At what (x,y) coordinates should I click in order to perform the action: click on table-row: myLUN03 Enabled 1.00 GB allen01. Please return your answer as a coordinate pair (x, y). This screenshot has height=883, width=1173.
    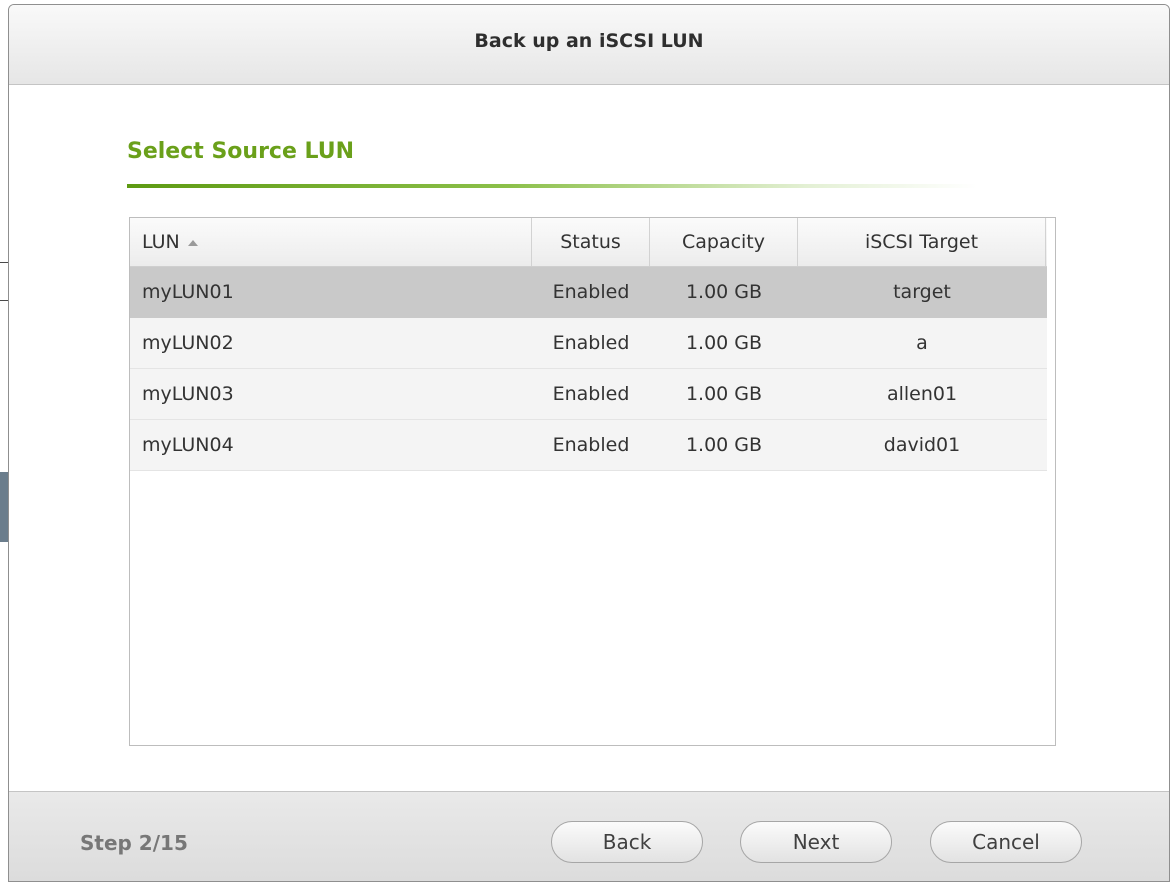
    Looking at the image, I should click on (588, 394).